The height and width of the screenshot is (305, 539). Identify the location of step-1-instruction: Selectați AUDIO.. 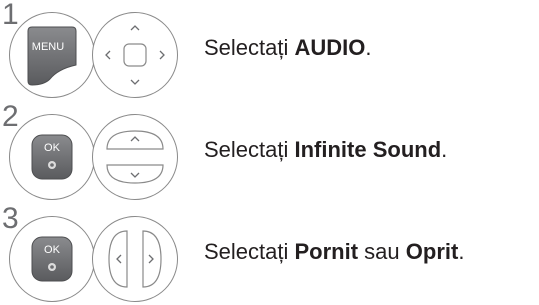
(288, 48).